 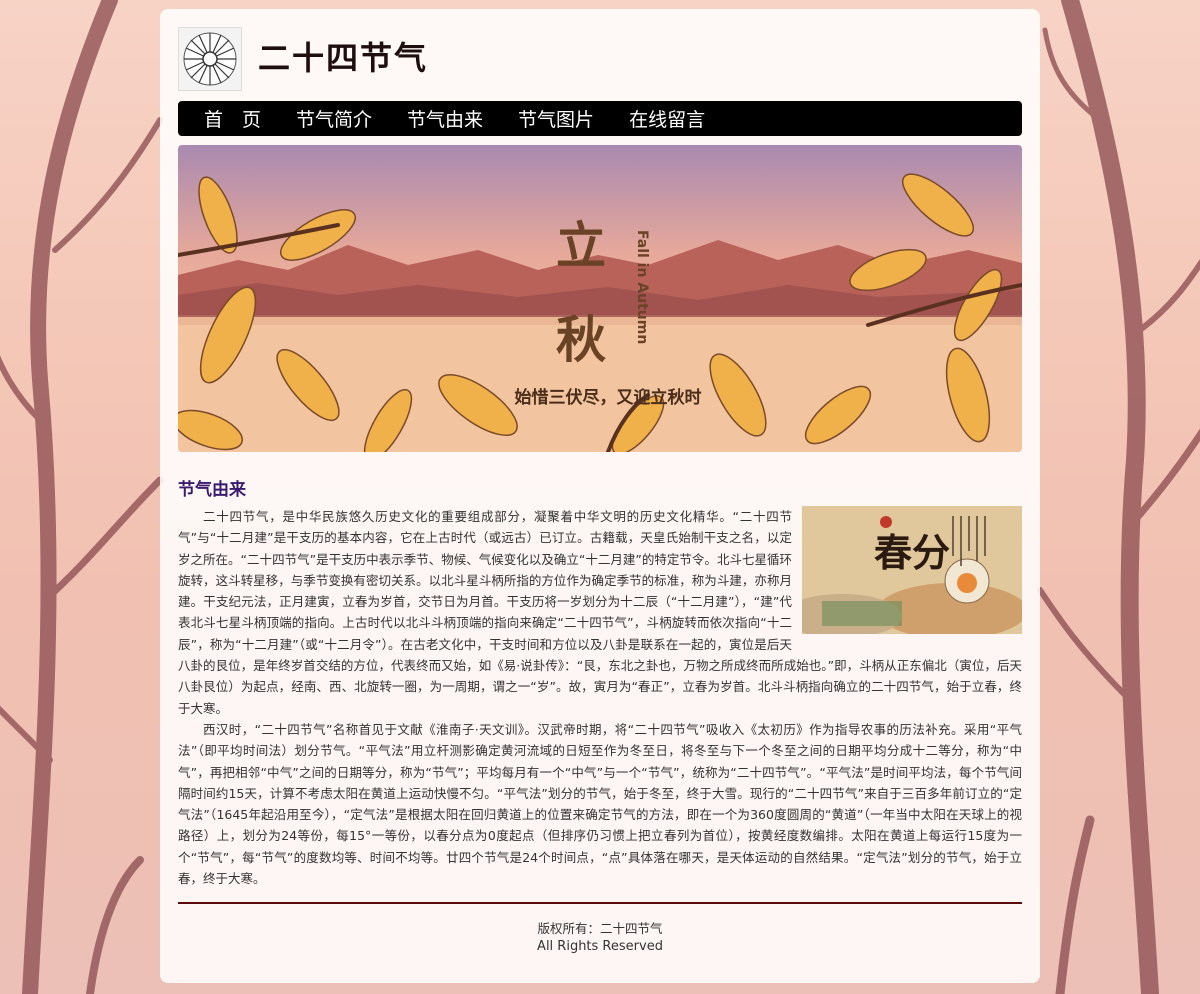 I want to click on section-title: 节气由来, so click(x=212, y=490).